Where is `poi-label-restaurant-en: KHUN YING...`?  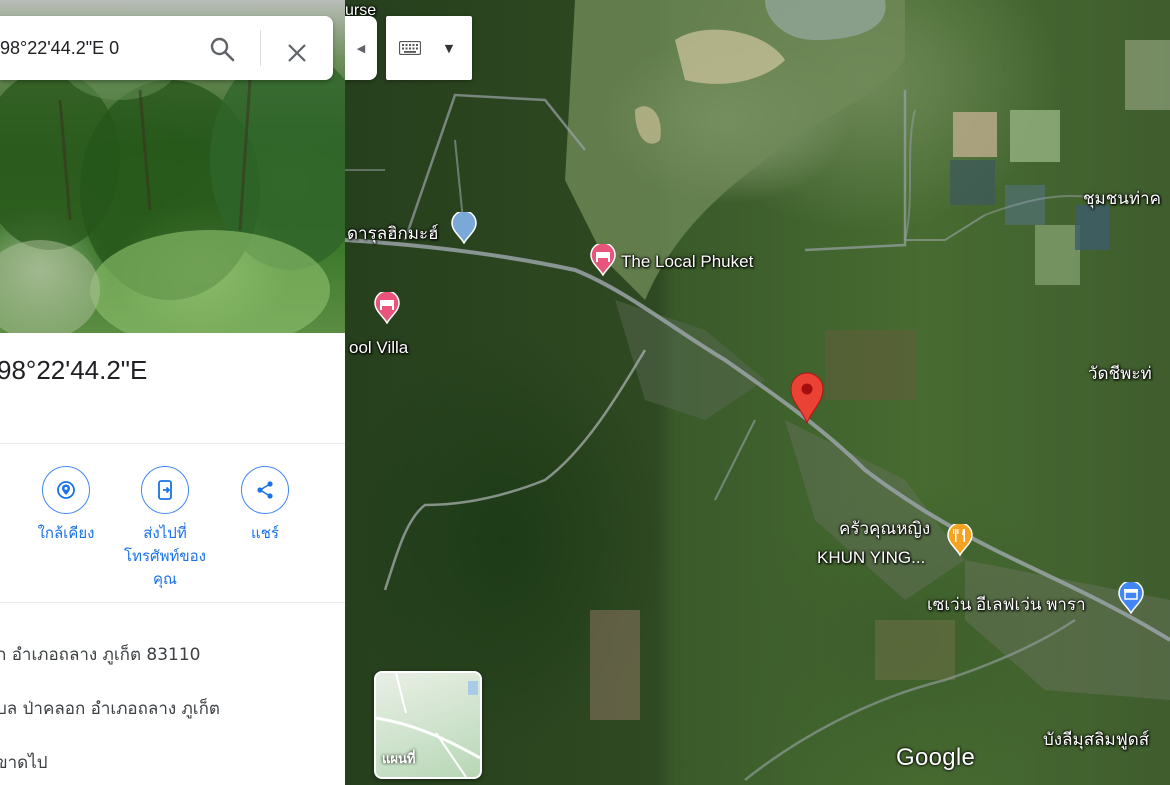
poi-label-restaurant-en: KHUN YING... is located at coordinates (871, 558).